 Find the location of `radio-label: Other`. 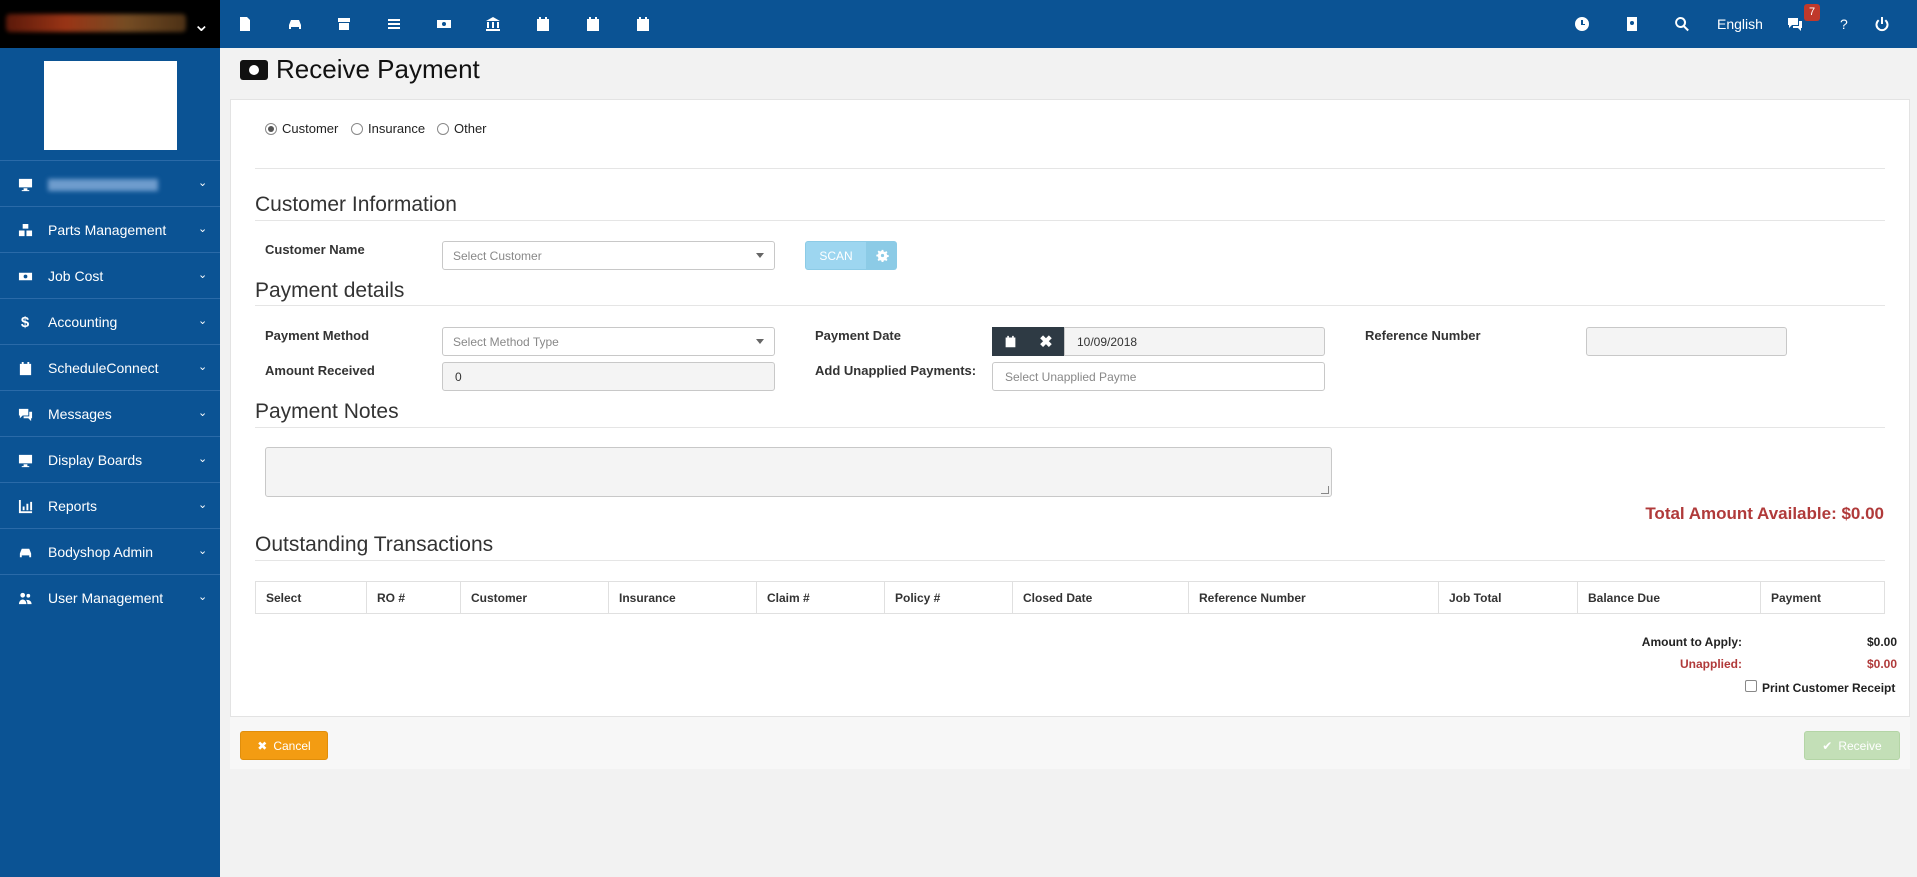

radio-label: Other is located at coordinates (470, 128).